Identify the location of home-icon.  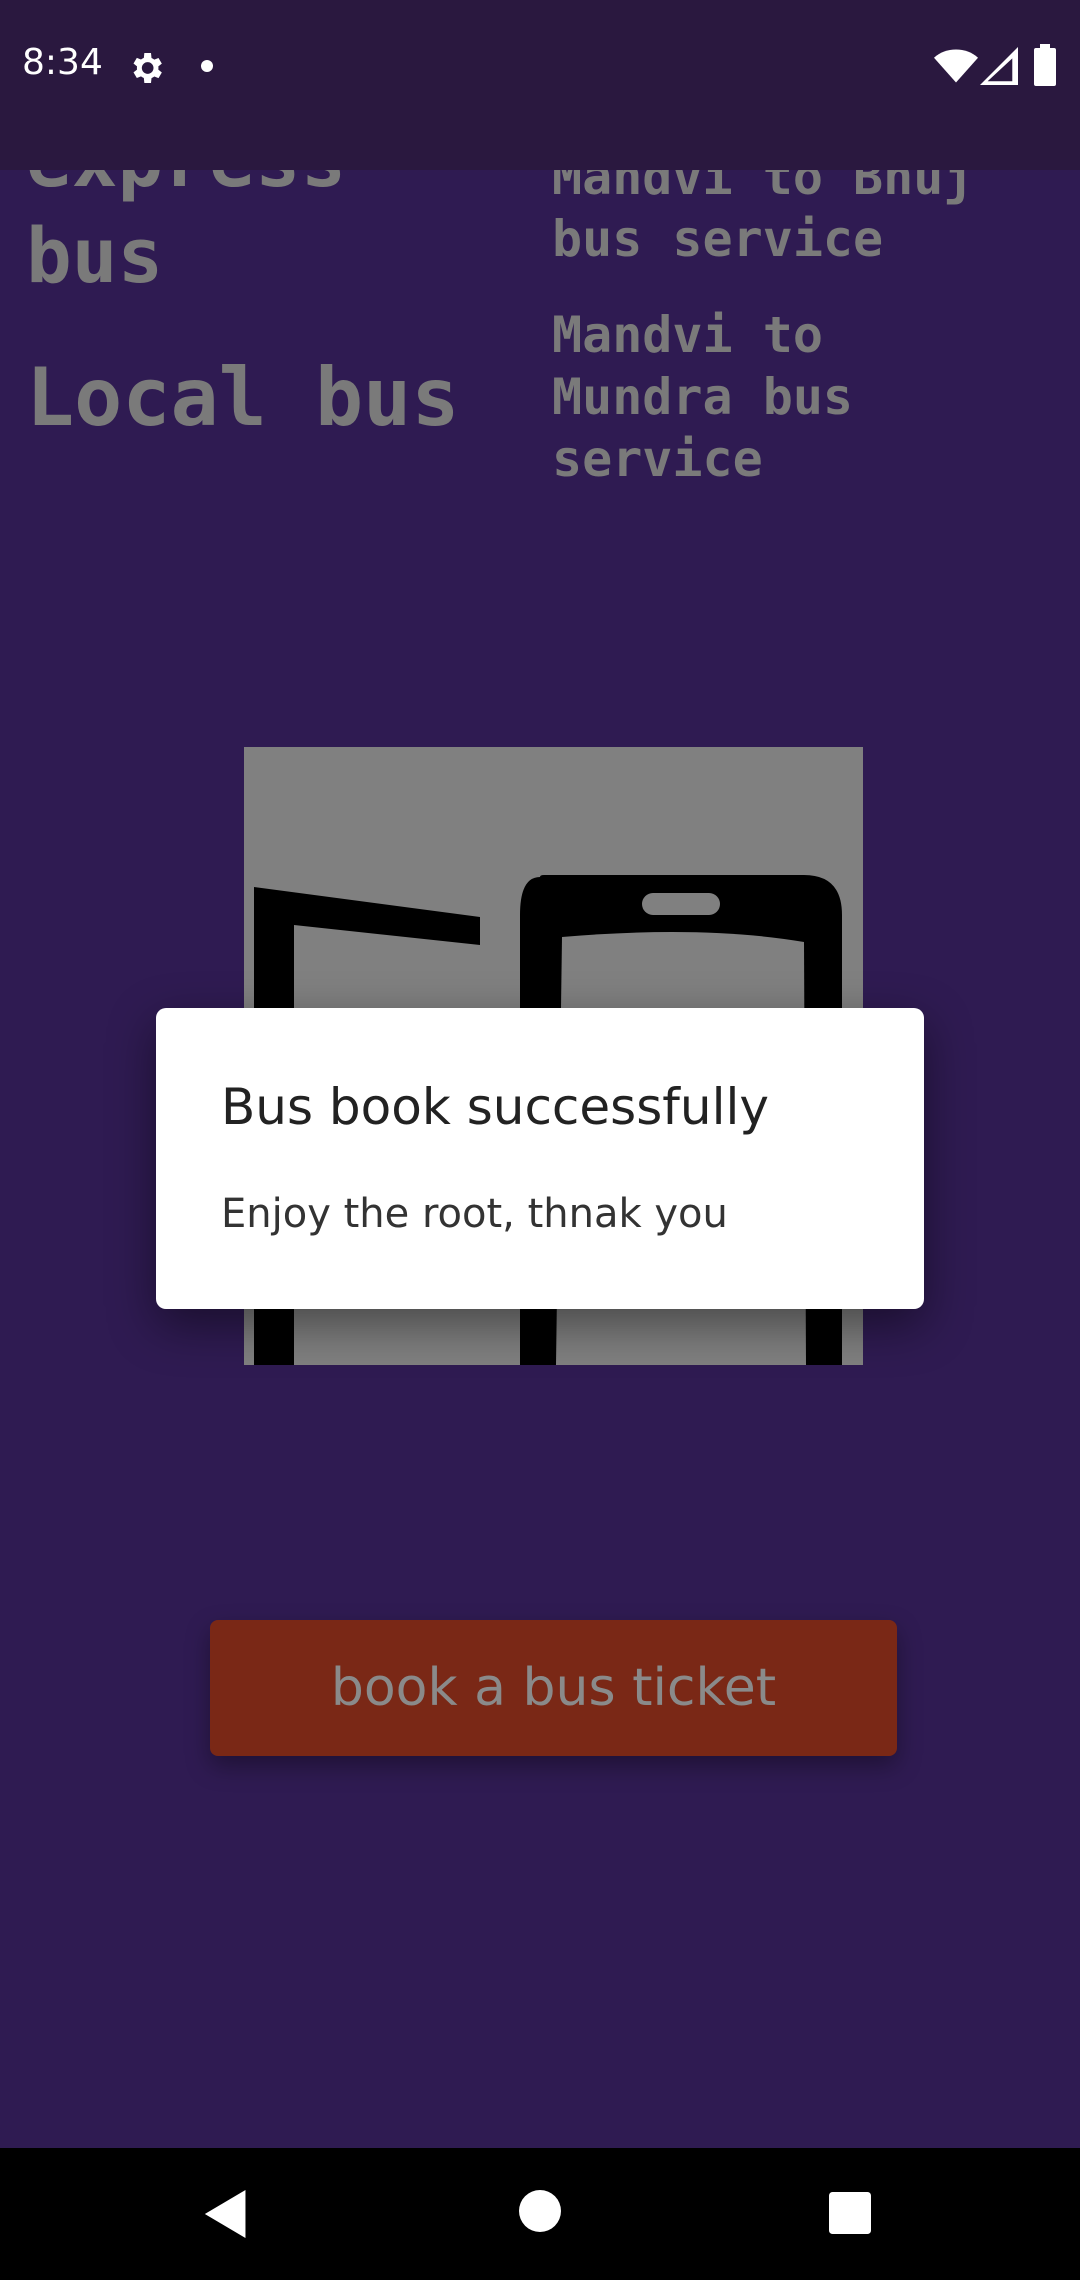
(540, 2211).